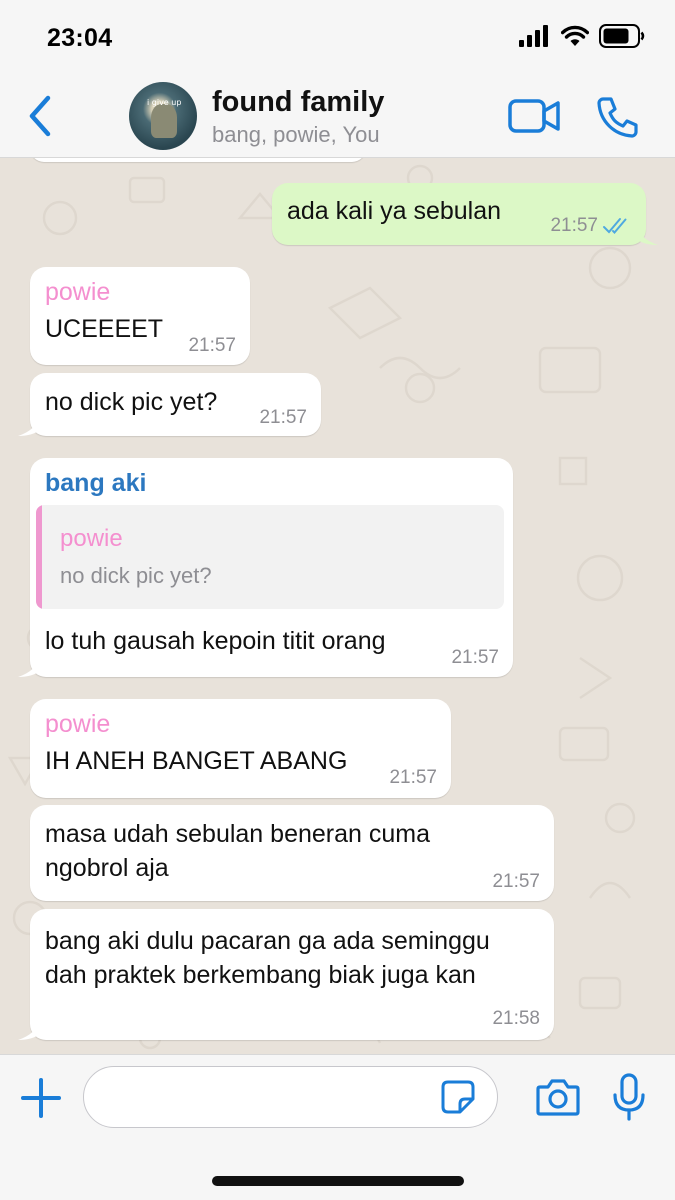 This screenshot has height=1200, width=675. I want to click on message-text: lo tuh gausah kepoin titit orang, so click(215, 641).